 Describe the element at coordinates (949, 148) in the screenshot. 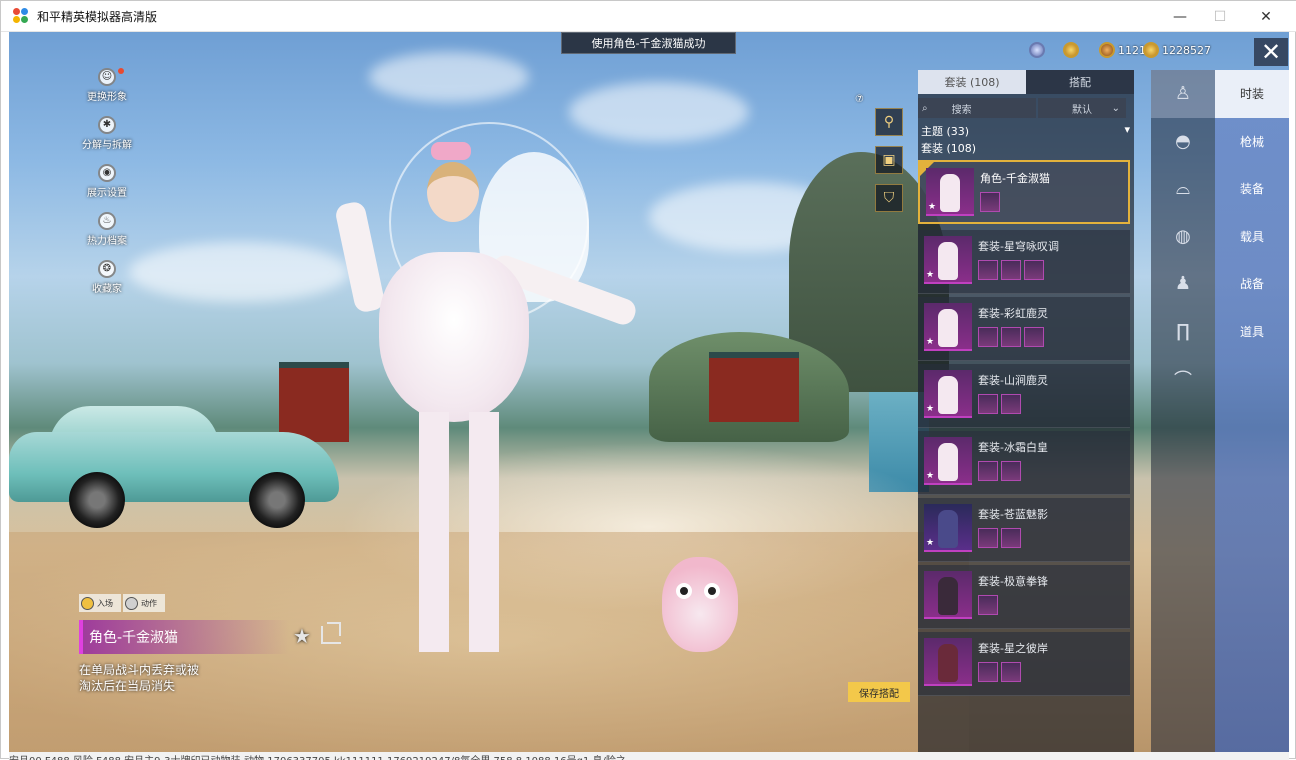

I see `suits-subheader: 套装 (108)` at that location.